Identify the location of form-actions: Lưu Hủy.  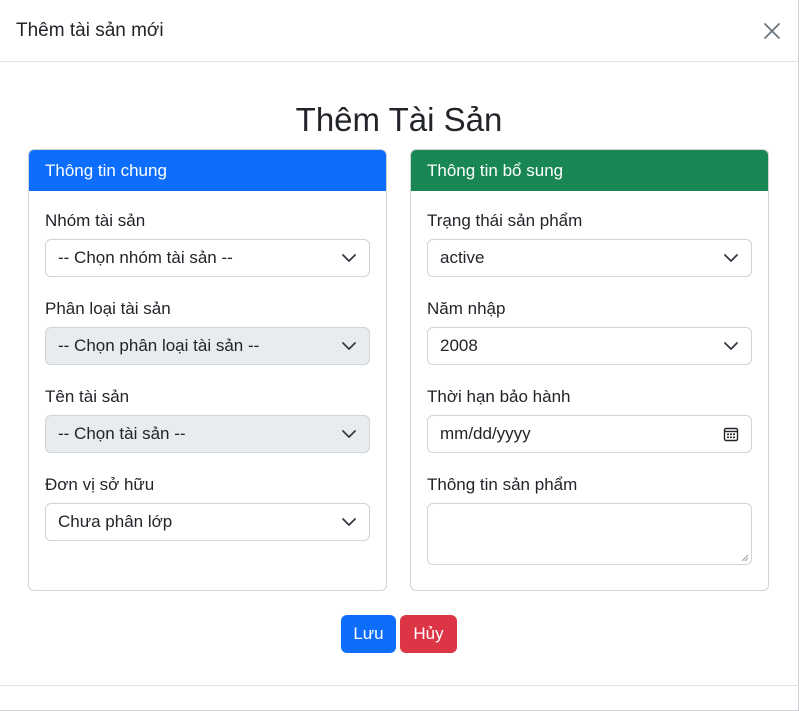
(399, 634).